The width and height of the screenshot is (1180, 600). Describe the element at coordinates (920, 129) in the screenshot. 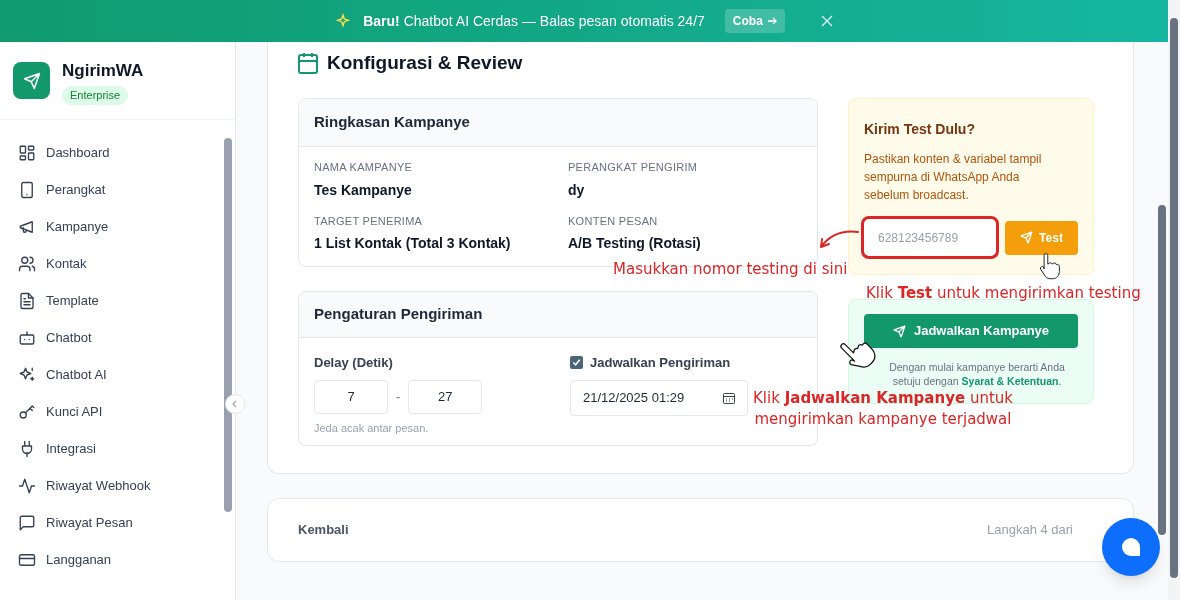

I see `card-title: Kirim Test Dulu?` at that location.